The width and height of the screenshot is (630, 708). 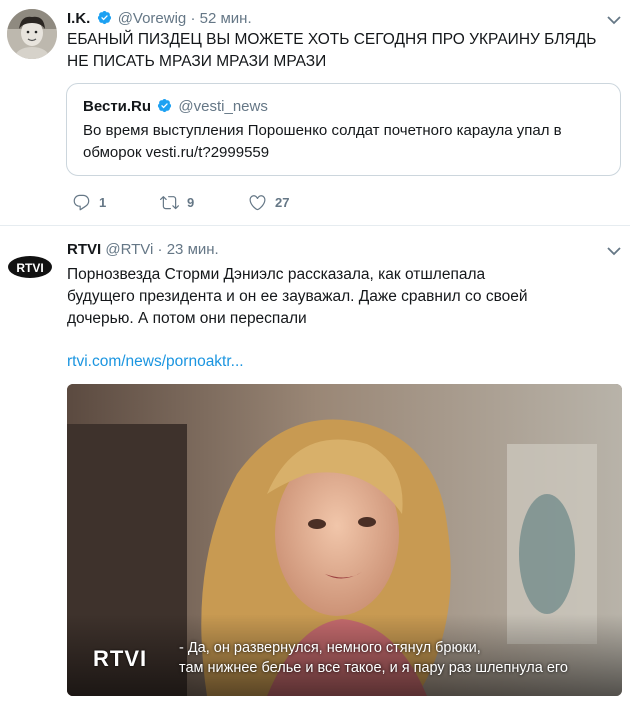 I want to click on like-count: 27, so click(x=282, y=202).